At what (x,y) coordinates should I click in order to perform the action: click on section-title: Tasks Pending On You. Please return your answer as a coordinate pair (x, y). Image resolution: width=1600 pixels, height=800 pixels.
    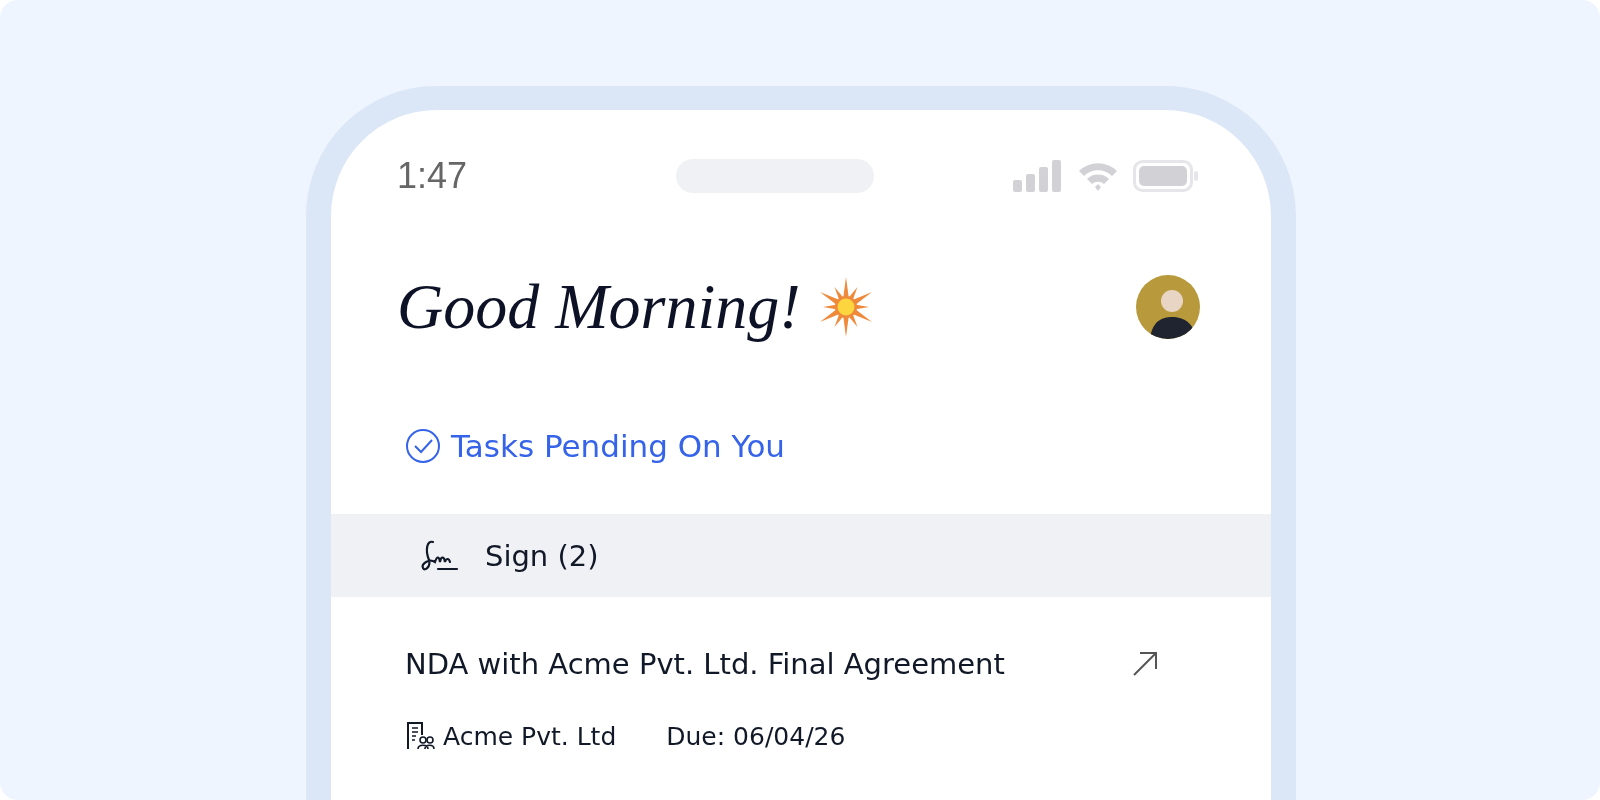
    Looking at the image, I should click on (618, 446).